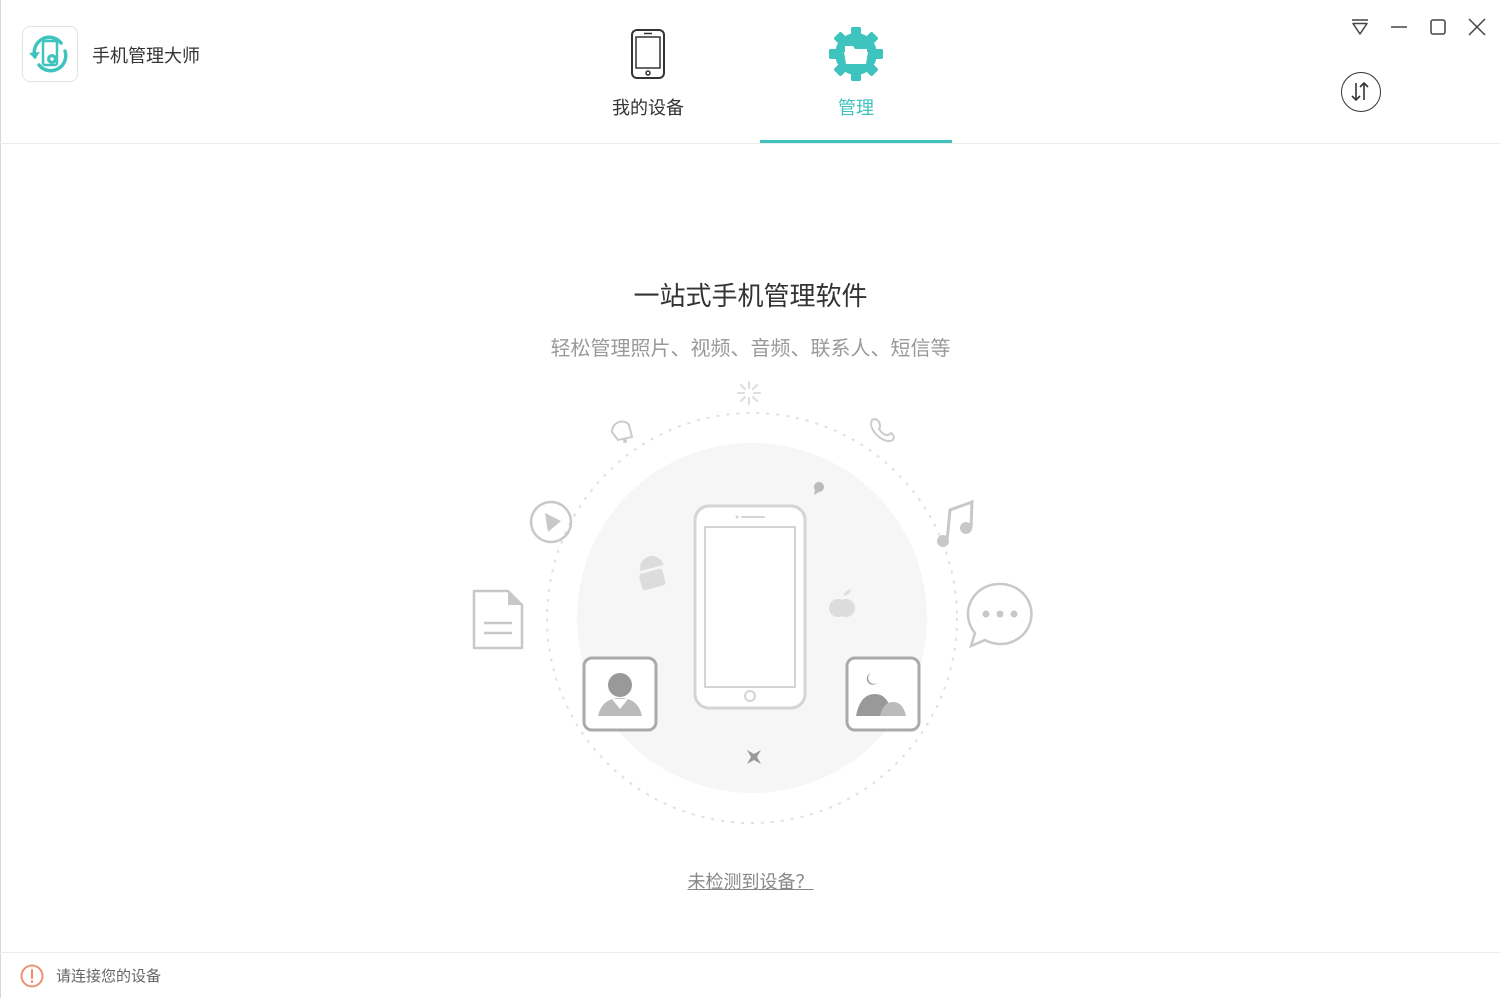  I want to click on phone-sync-gear-icon, so click(48, 54).